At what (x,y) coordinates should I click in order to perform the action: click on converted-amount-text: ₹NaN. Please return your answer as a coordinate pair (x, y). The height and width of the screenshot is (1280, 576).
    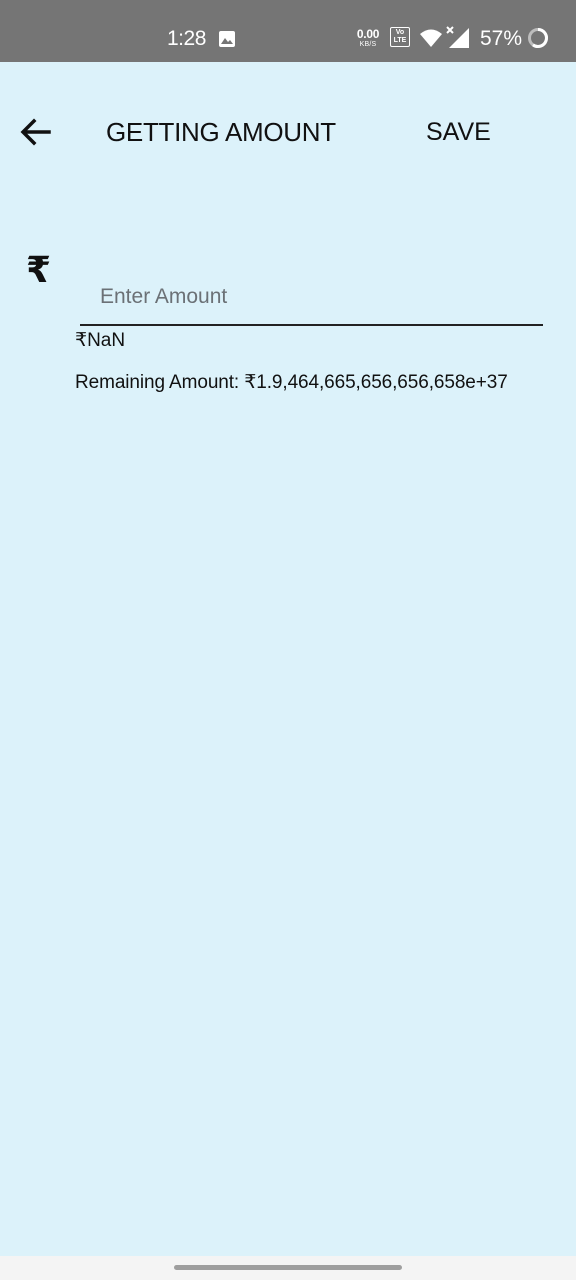
    Looking at the image, I should click on (100, 340).